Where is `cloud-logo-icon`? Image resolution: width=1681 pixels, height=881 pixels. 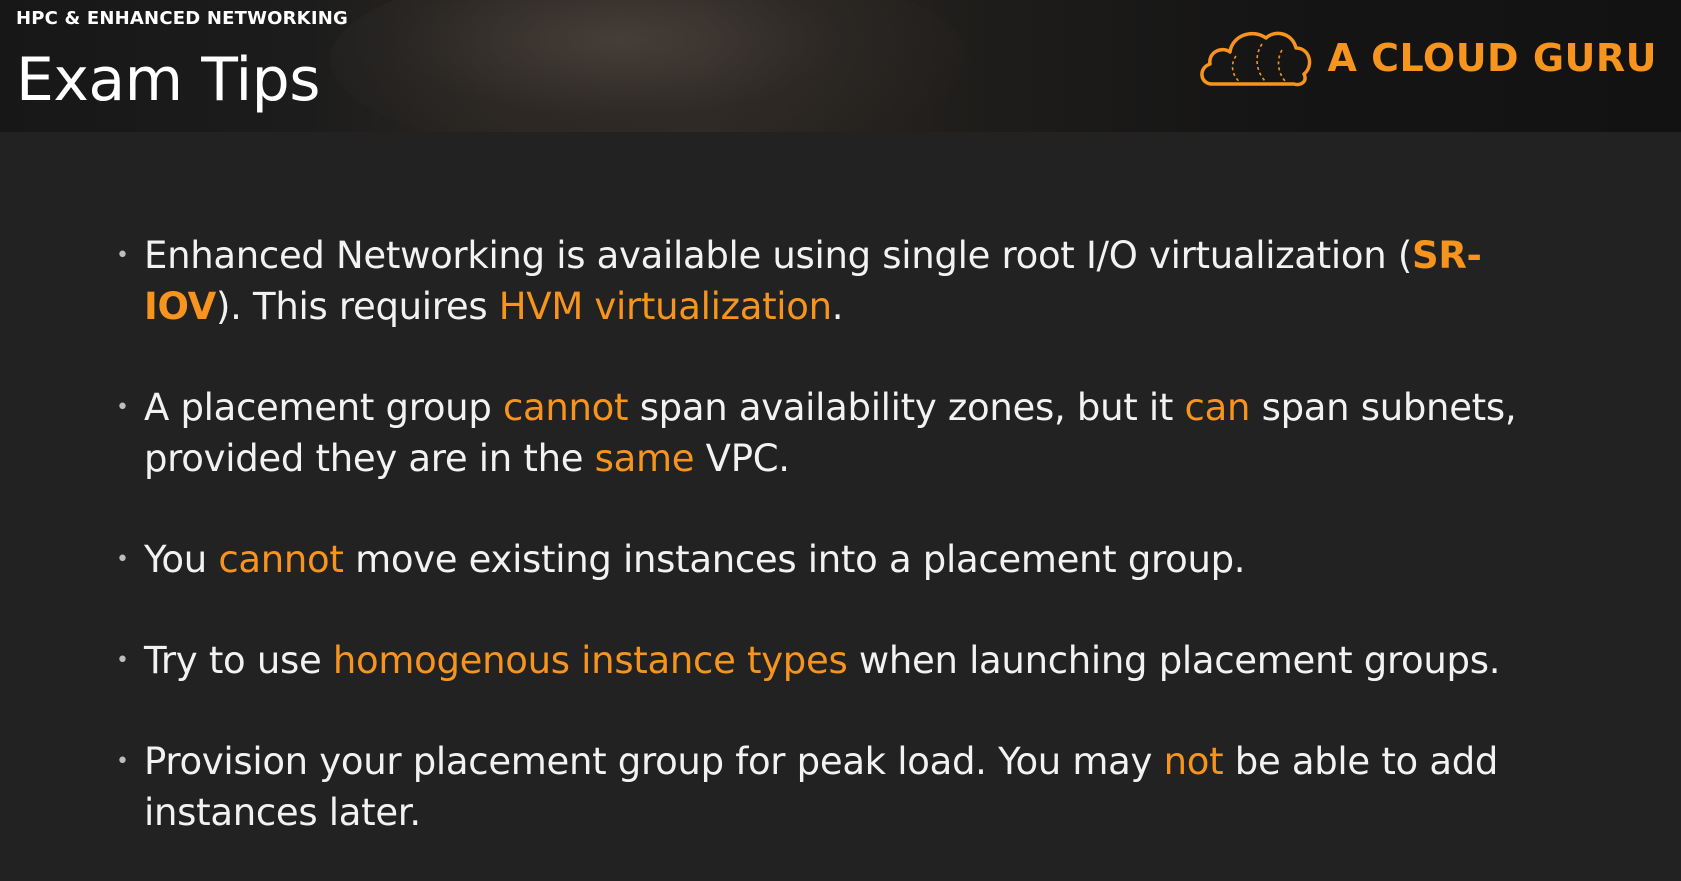 cloud-logo-icon is located at coordinates (1255, 58).